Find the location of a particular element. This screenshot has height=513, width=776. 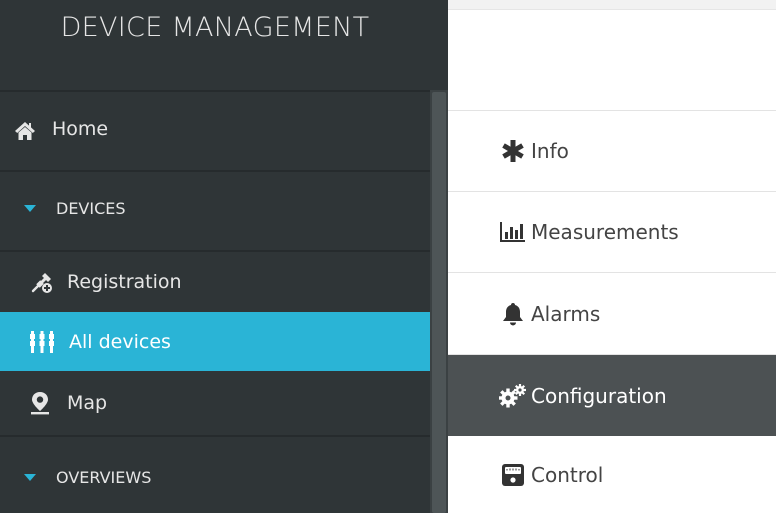

app-title: DEVICE MANAGEMENT is located at coordinates (215, 27).